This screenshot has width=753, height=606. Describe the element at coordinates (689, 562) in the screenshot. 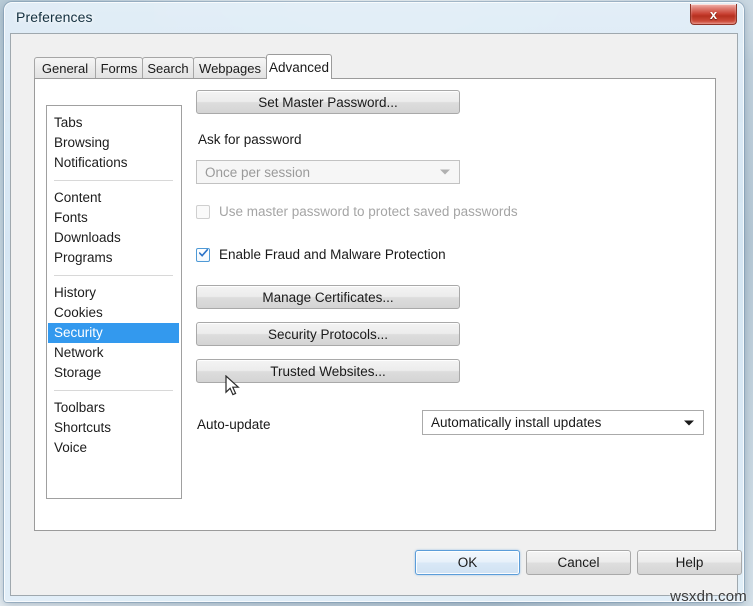

I see `help-button: Help` at that location.